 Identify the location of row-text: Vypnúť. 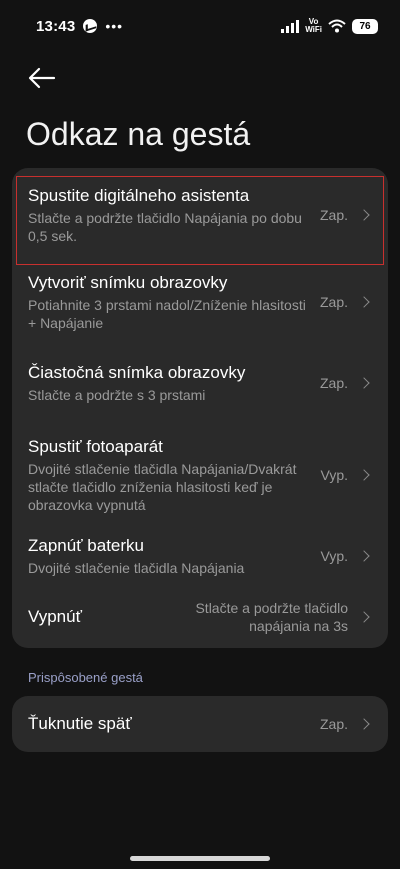
(98, 617).